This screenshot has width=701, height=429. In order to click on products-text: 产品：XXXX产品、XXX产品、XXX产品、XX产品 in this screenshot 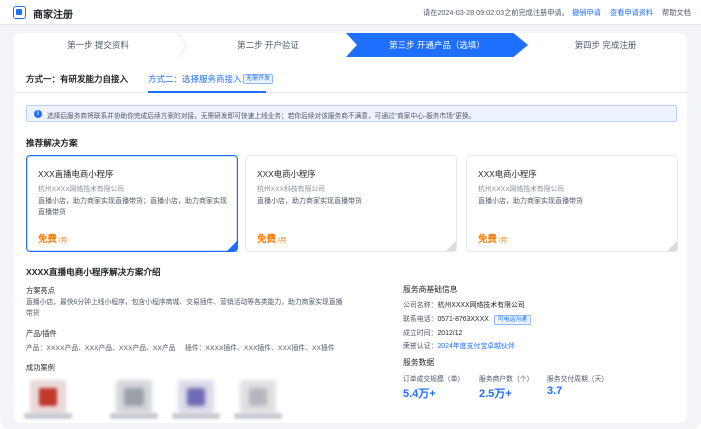, I will do `click(101, 348)`.